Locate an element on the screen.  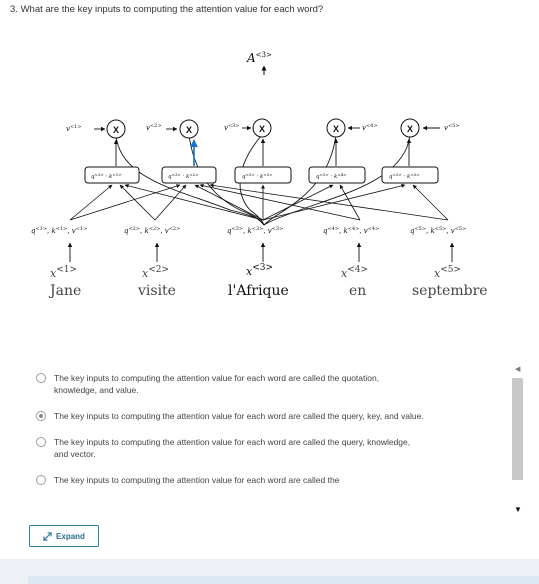
value-label-2: v<2> is located at coordinates (154, 127).